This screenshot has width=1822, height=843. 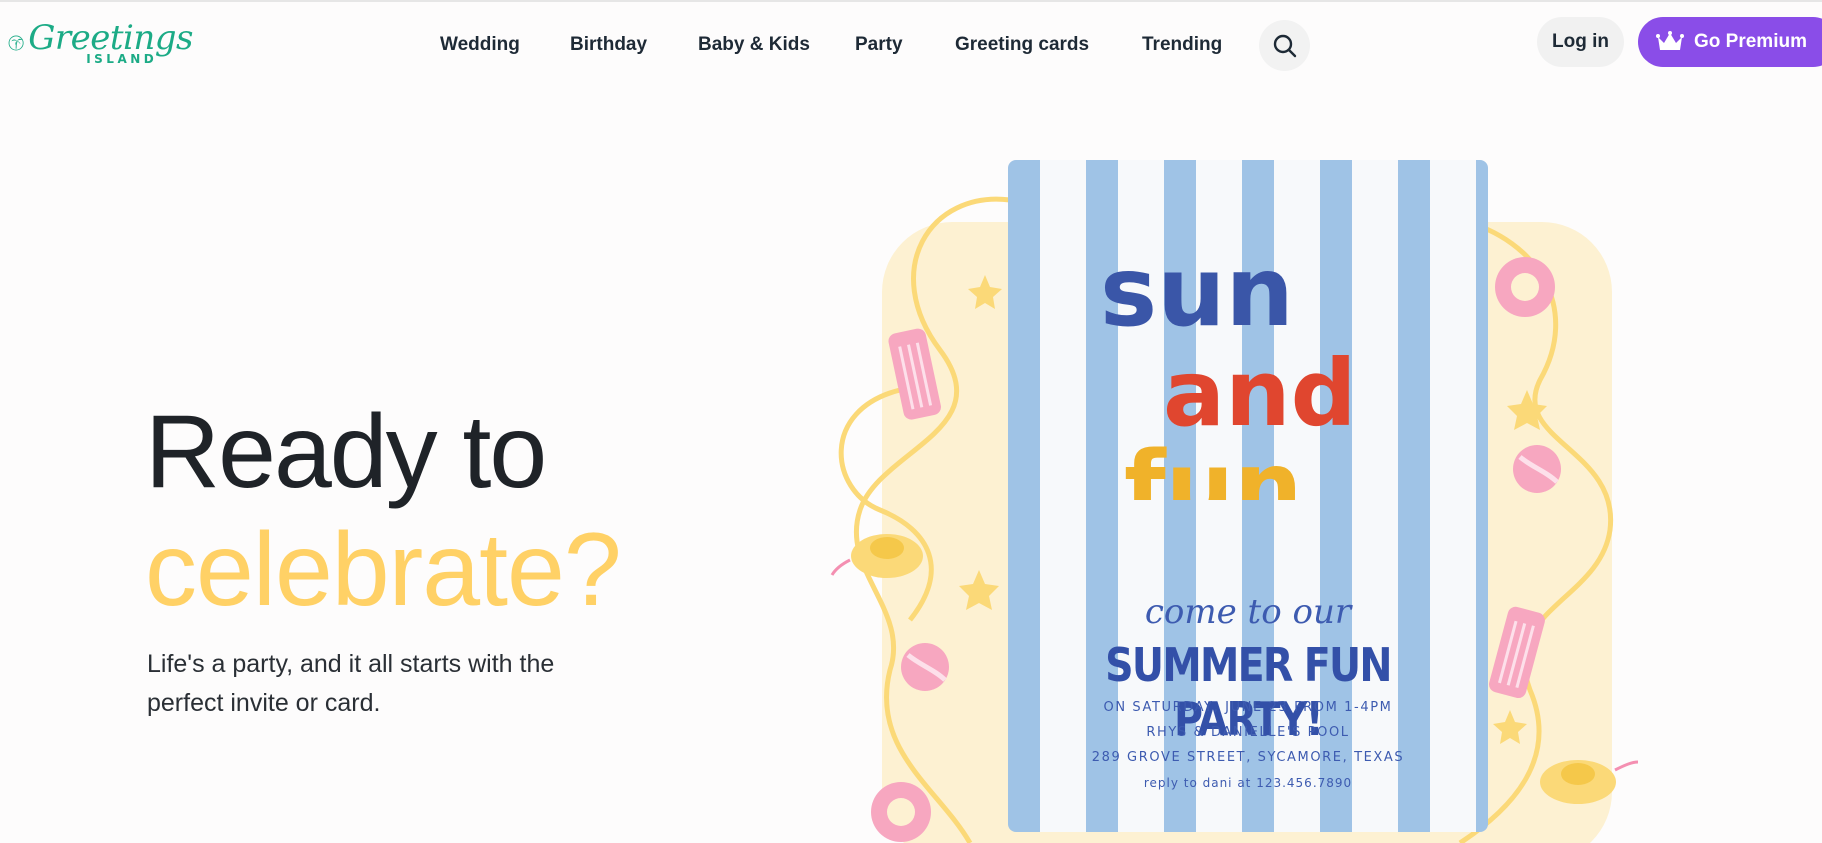 I want to click on login-button: Log in, so click(x=1580, y=42).